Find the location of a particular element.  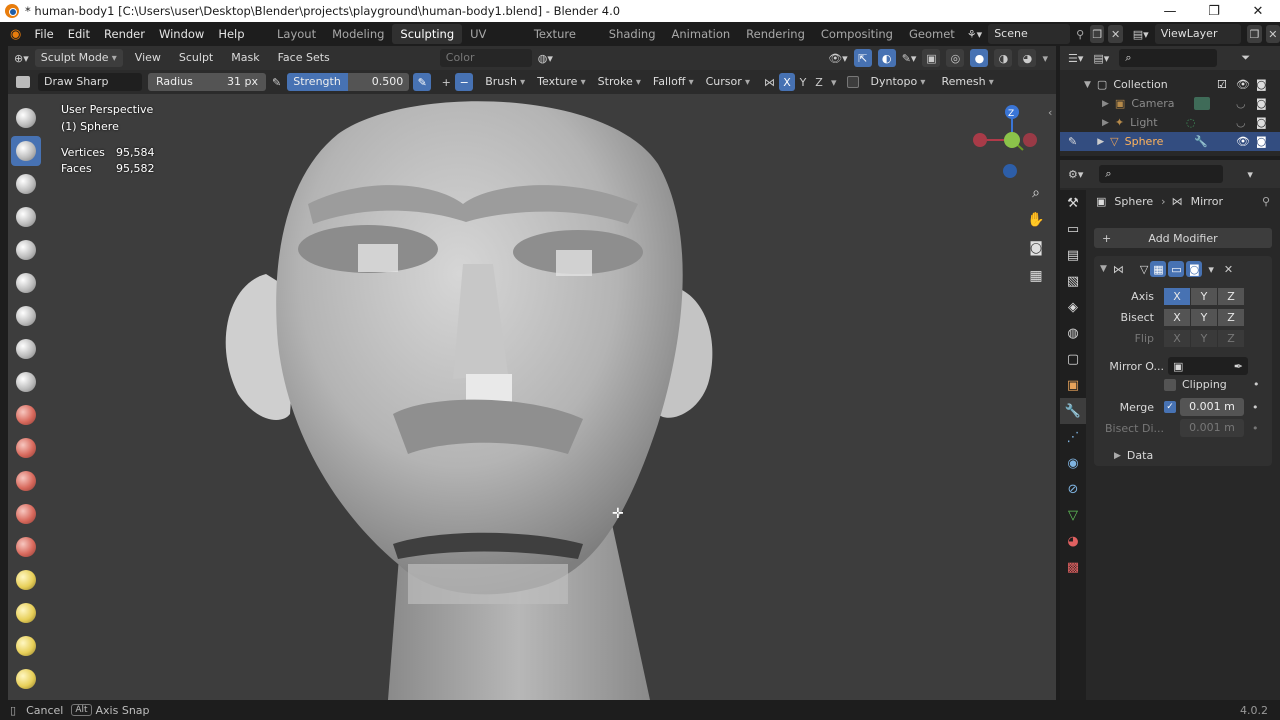

object-tab-icon: ▣ is located at coordinates (1073, 385).